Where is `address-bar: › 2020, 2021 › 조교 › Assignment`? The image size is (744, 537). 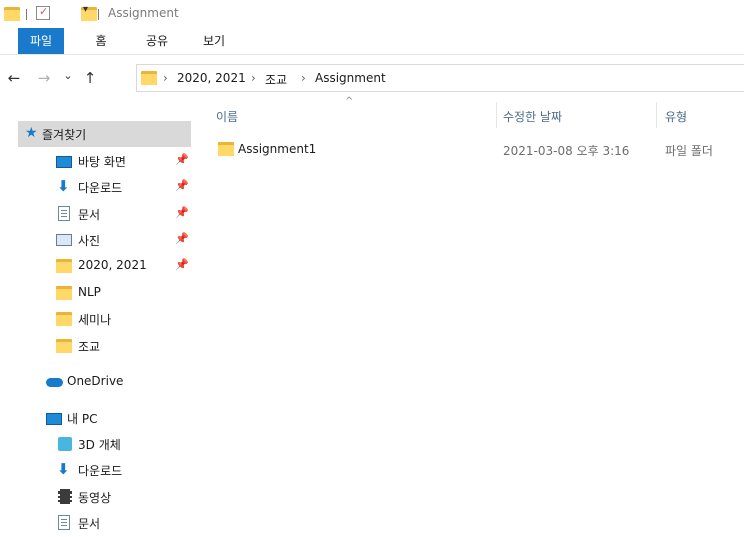
address-bar: › 2020, 2021 › 조교 › Assignment is located at coordinates (440, 78).